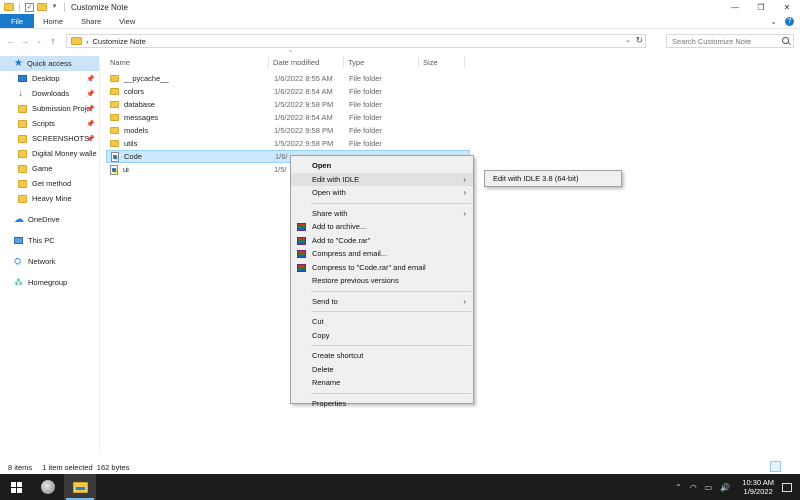  Describe the element at coordinates (53, 41) in the screenshot. I see `up-arrow-icon: ↑` at that location.